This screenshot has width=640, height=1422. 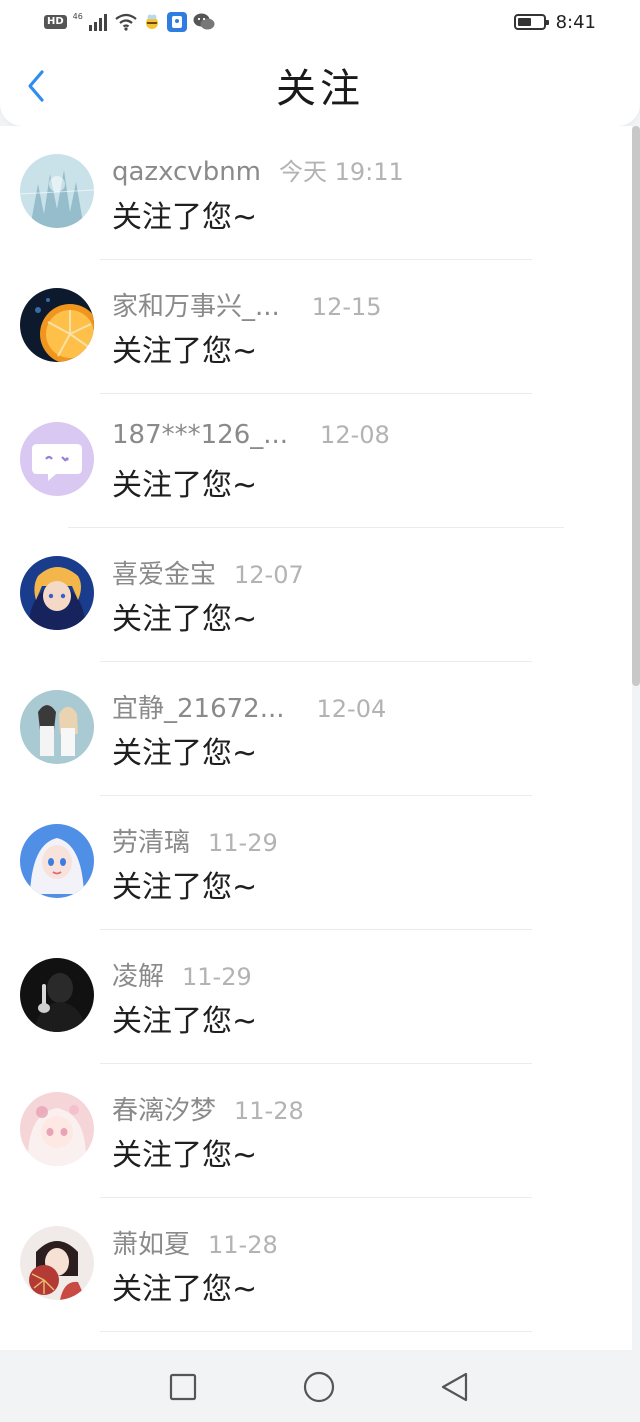 I want to click on back-button, so click(x=36, y=86).